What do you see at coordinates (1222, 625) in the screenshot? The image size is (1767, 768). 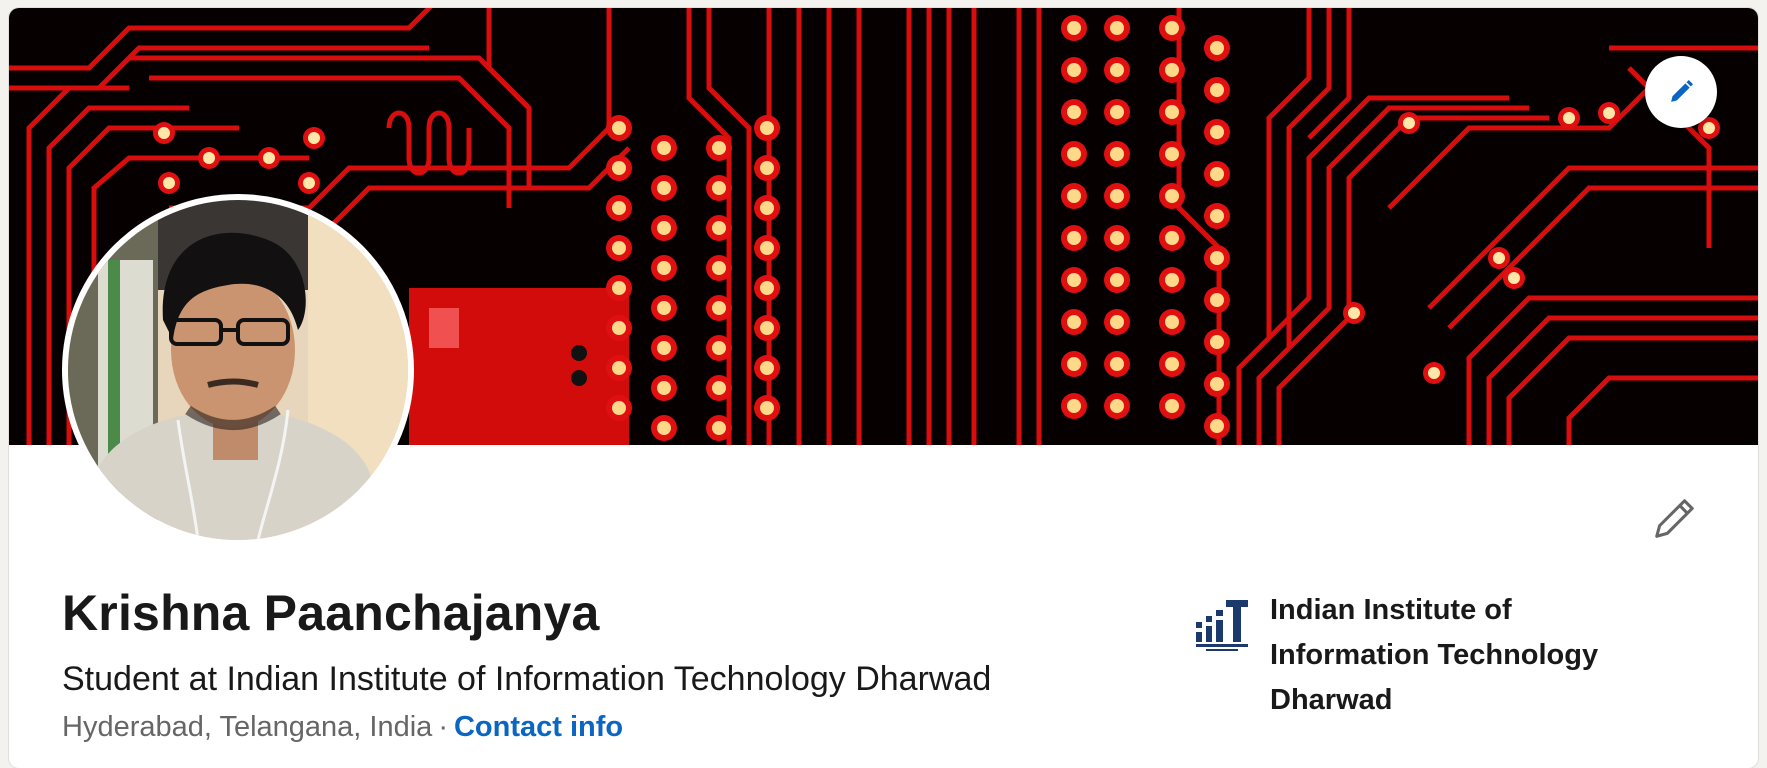 I see `iiit-dharwad-logo` at bounding box center [1222, 625].